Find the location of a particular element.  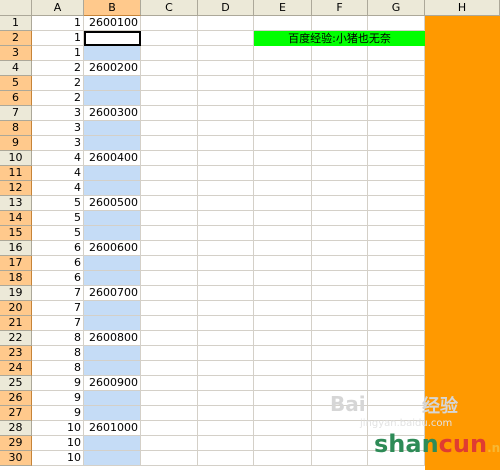

cell-a: 5 is located at coordinates (58, 233).